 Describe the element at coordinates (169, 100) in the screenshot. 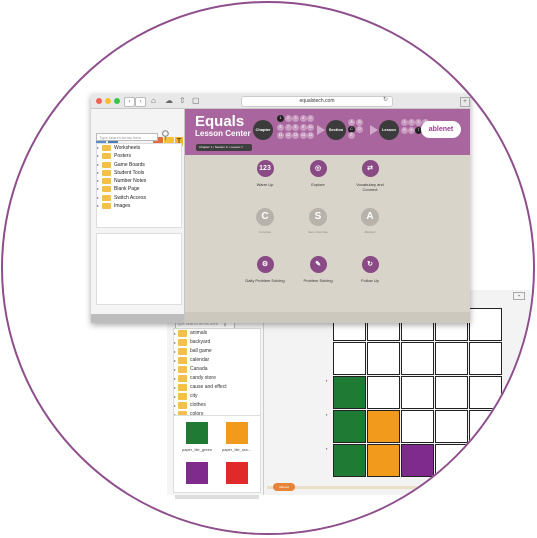

I see `cloud-icon: ☁` at that location.